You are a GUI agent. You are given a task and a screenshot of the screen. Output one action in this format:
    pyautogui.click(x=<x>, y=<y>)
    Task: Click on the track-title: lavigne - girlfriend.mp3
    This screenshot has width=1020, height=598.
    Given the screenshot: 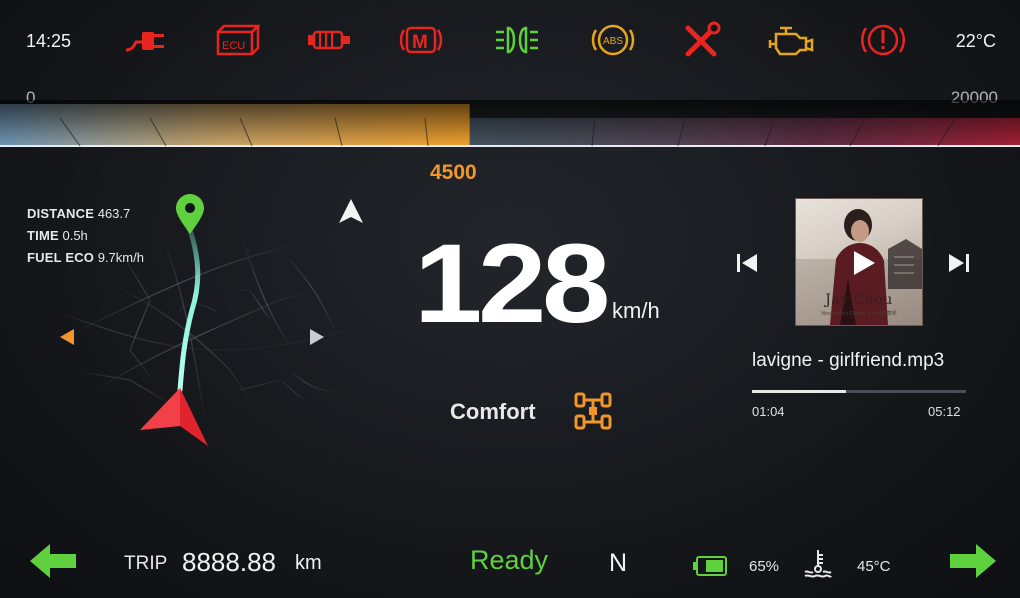 What is the action you would take?
    pyautogui.click(x=848, y=360)
    